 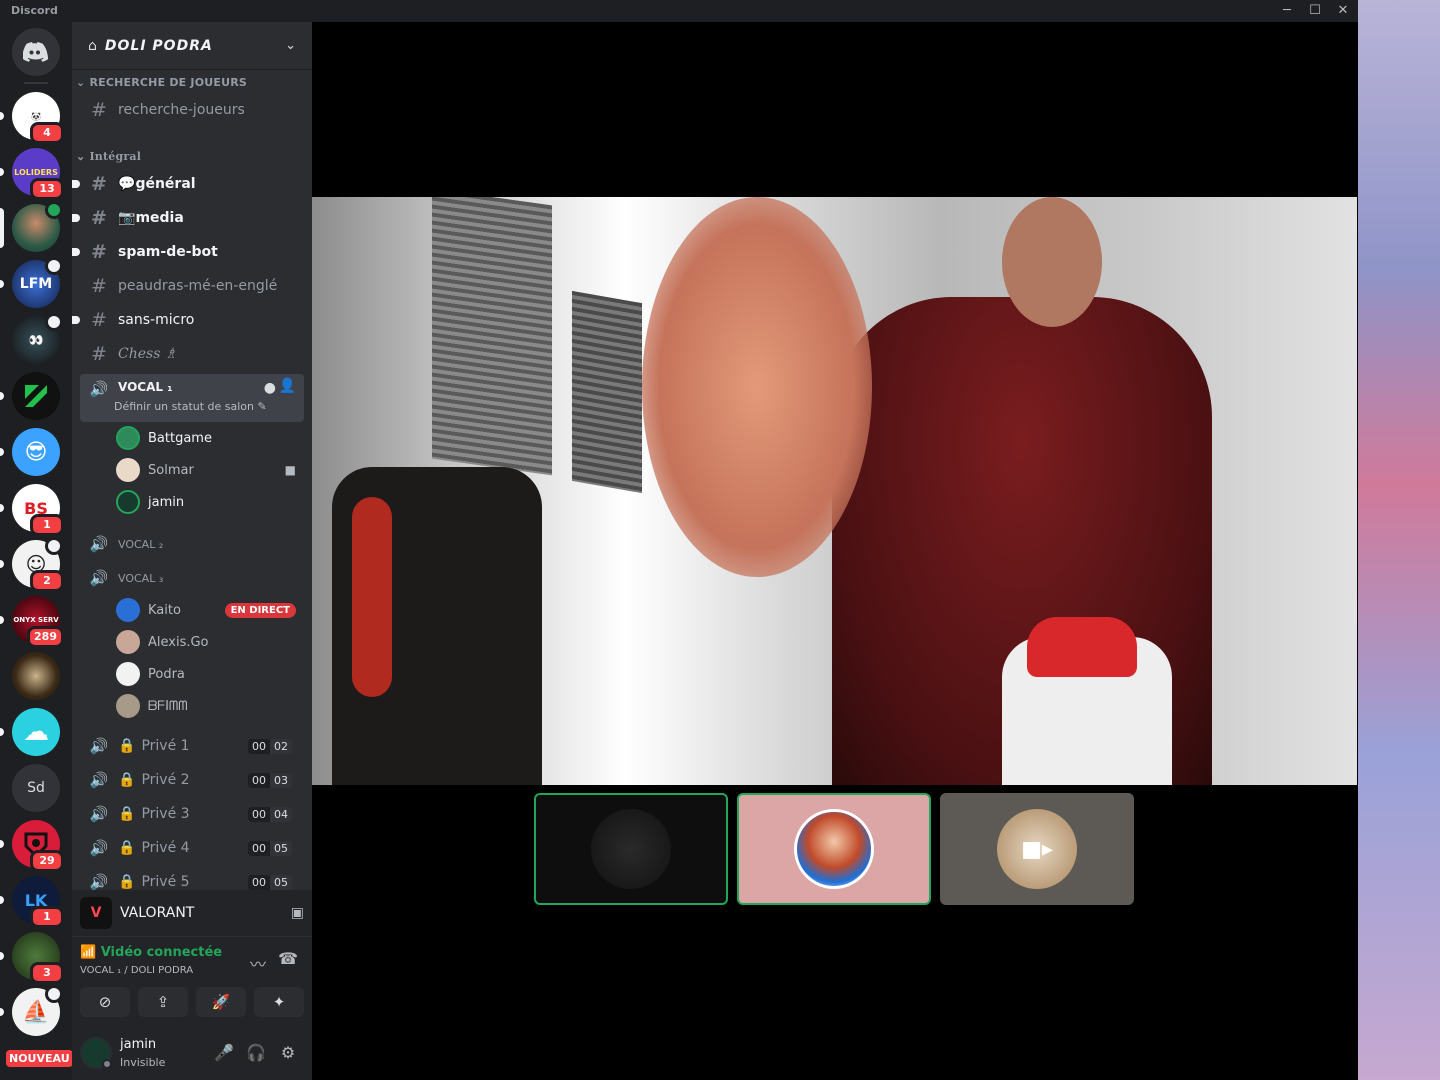 I want to click on username: jamin, so click(x=138, y=1044).